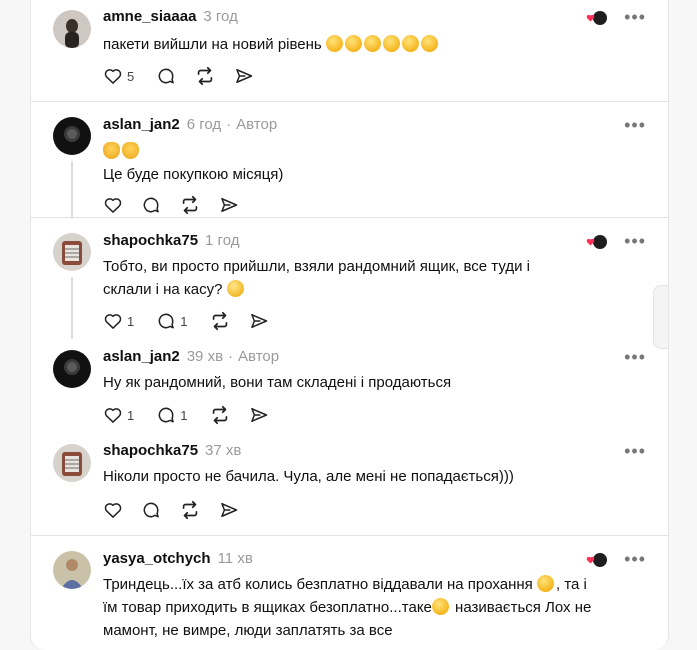  Describe the element at coordinates (382, 44) in the screenshot. I see `rofl-emoji-icon` at that location.